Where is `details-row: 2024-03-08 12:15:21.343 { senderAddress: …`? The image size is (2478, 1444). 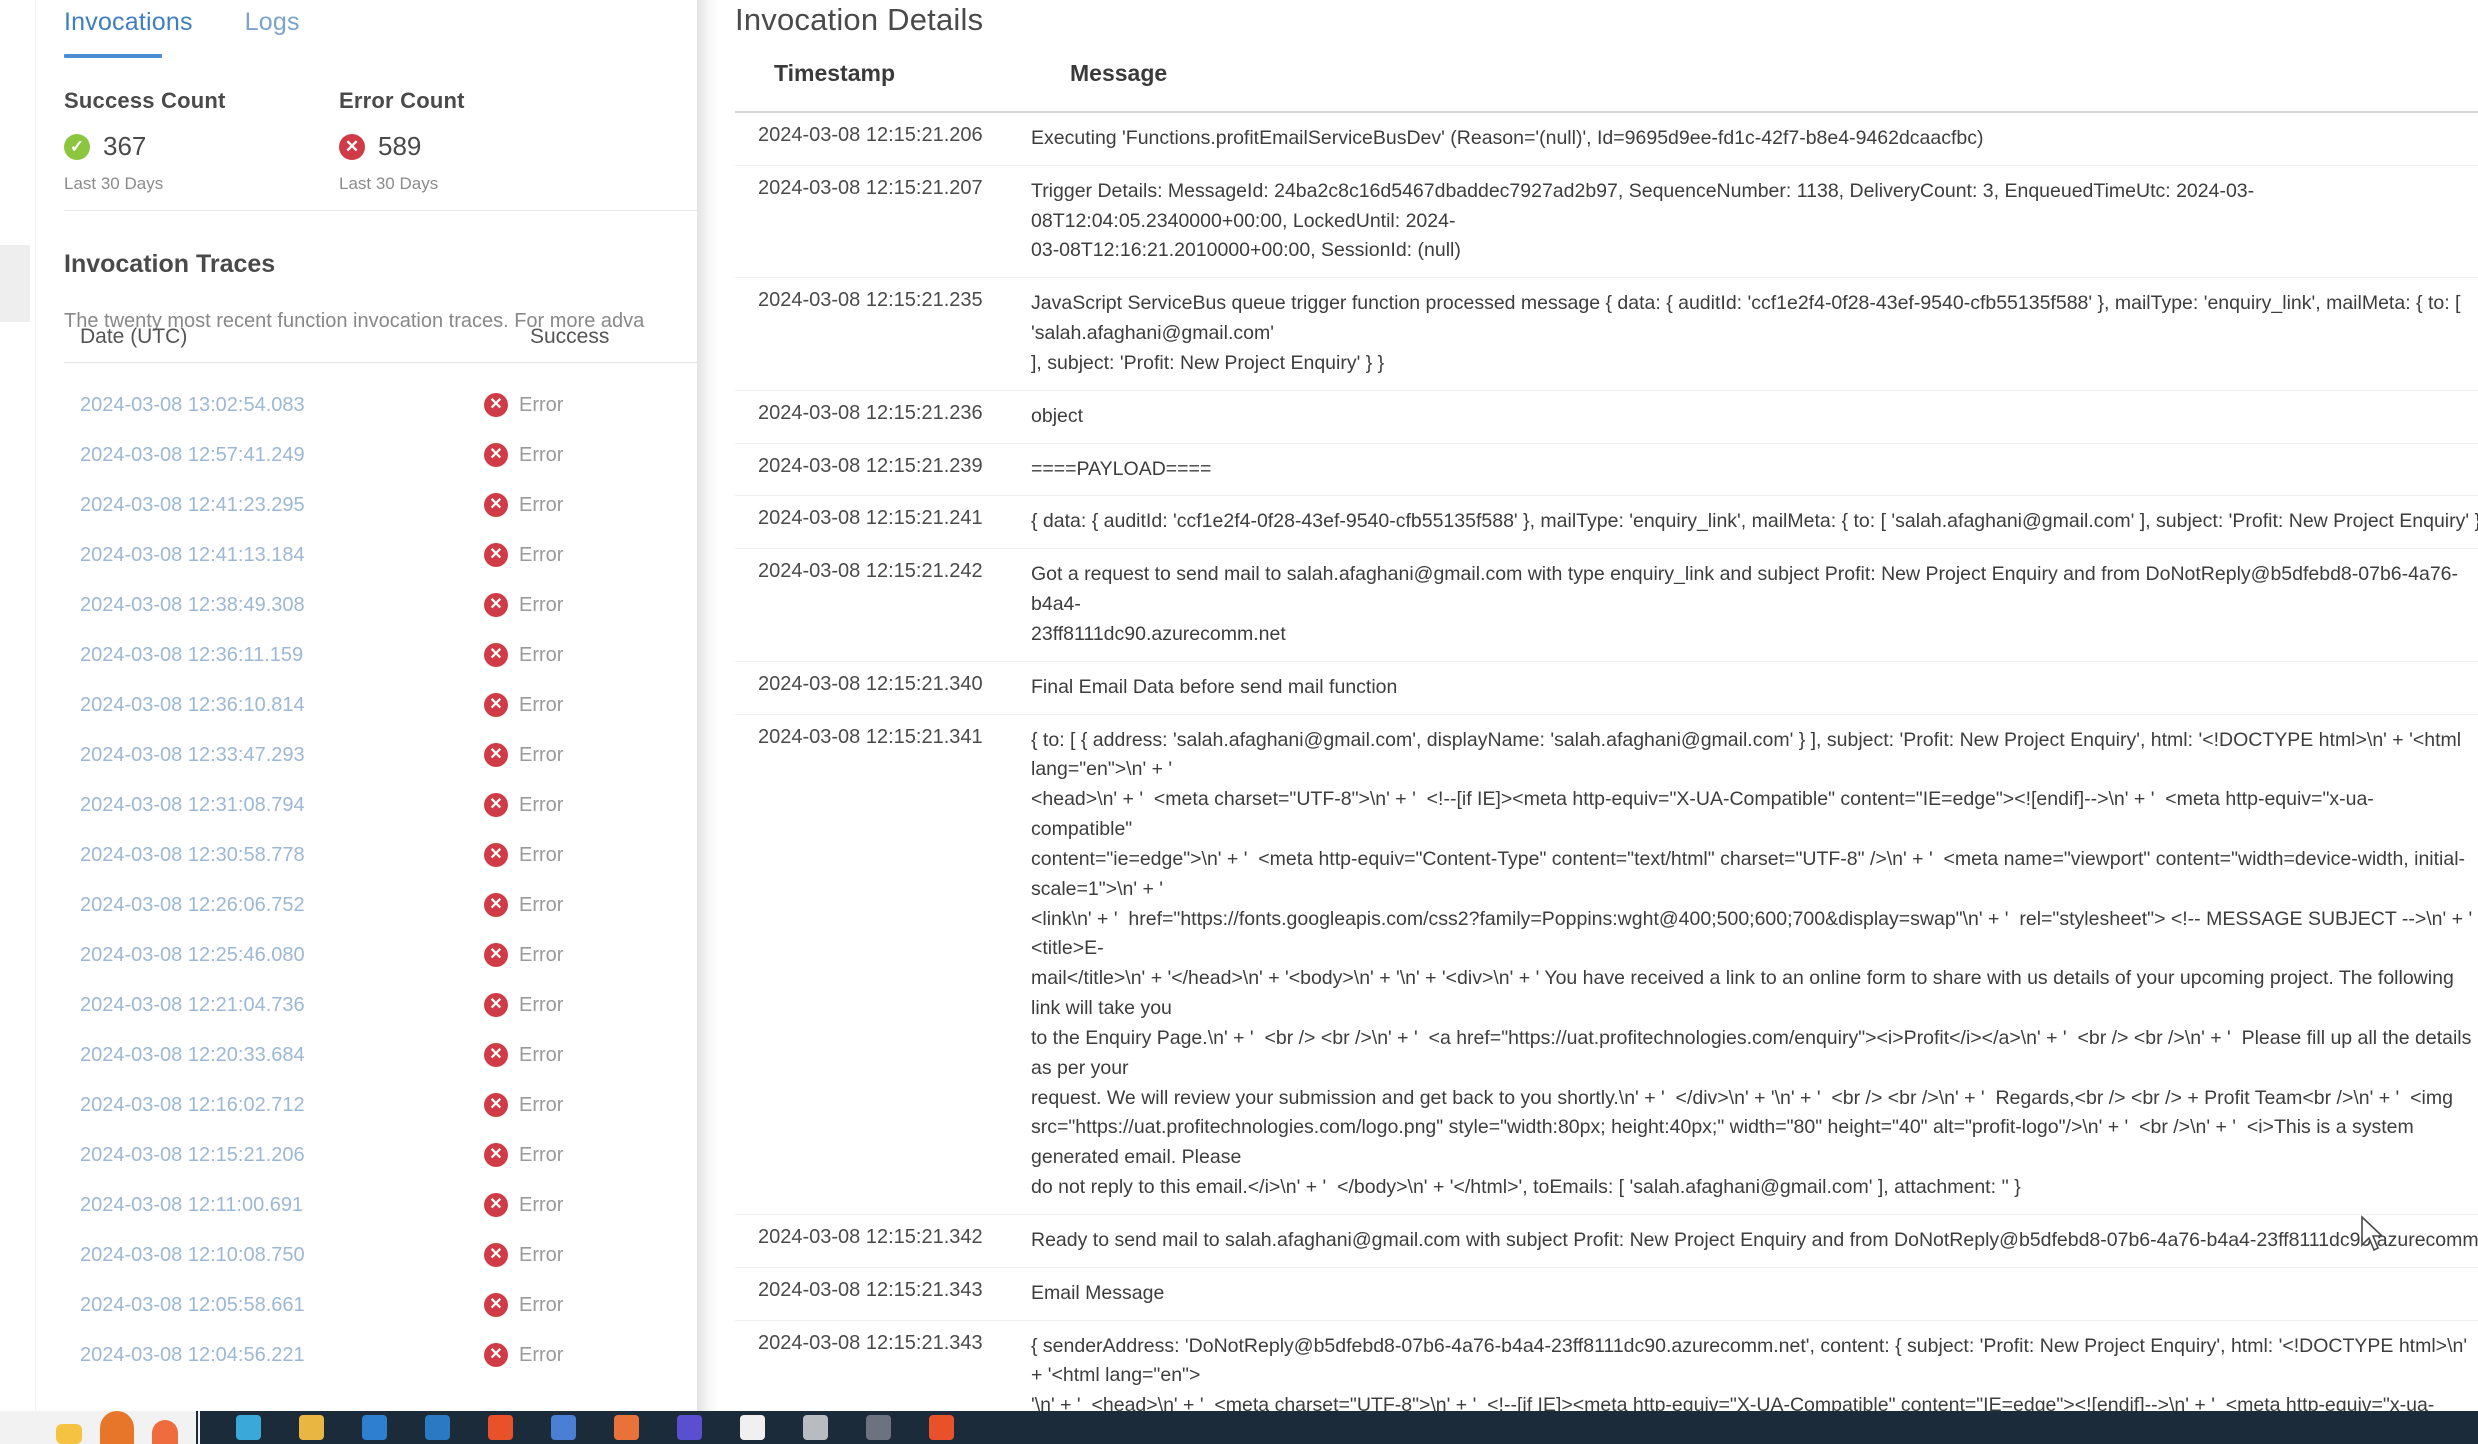
details-row: 2024-03-08 12:15:21.343 { senderAddress: … is located at coordinates (1606, 1366).